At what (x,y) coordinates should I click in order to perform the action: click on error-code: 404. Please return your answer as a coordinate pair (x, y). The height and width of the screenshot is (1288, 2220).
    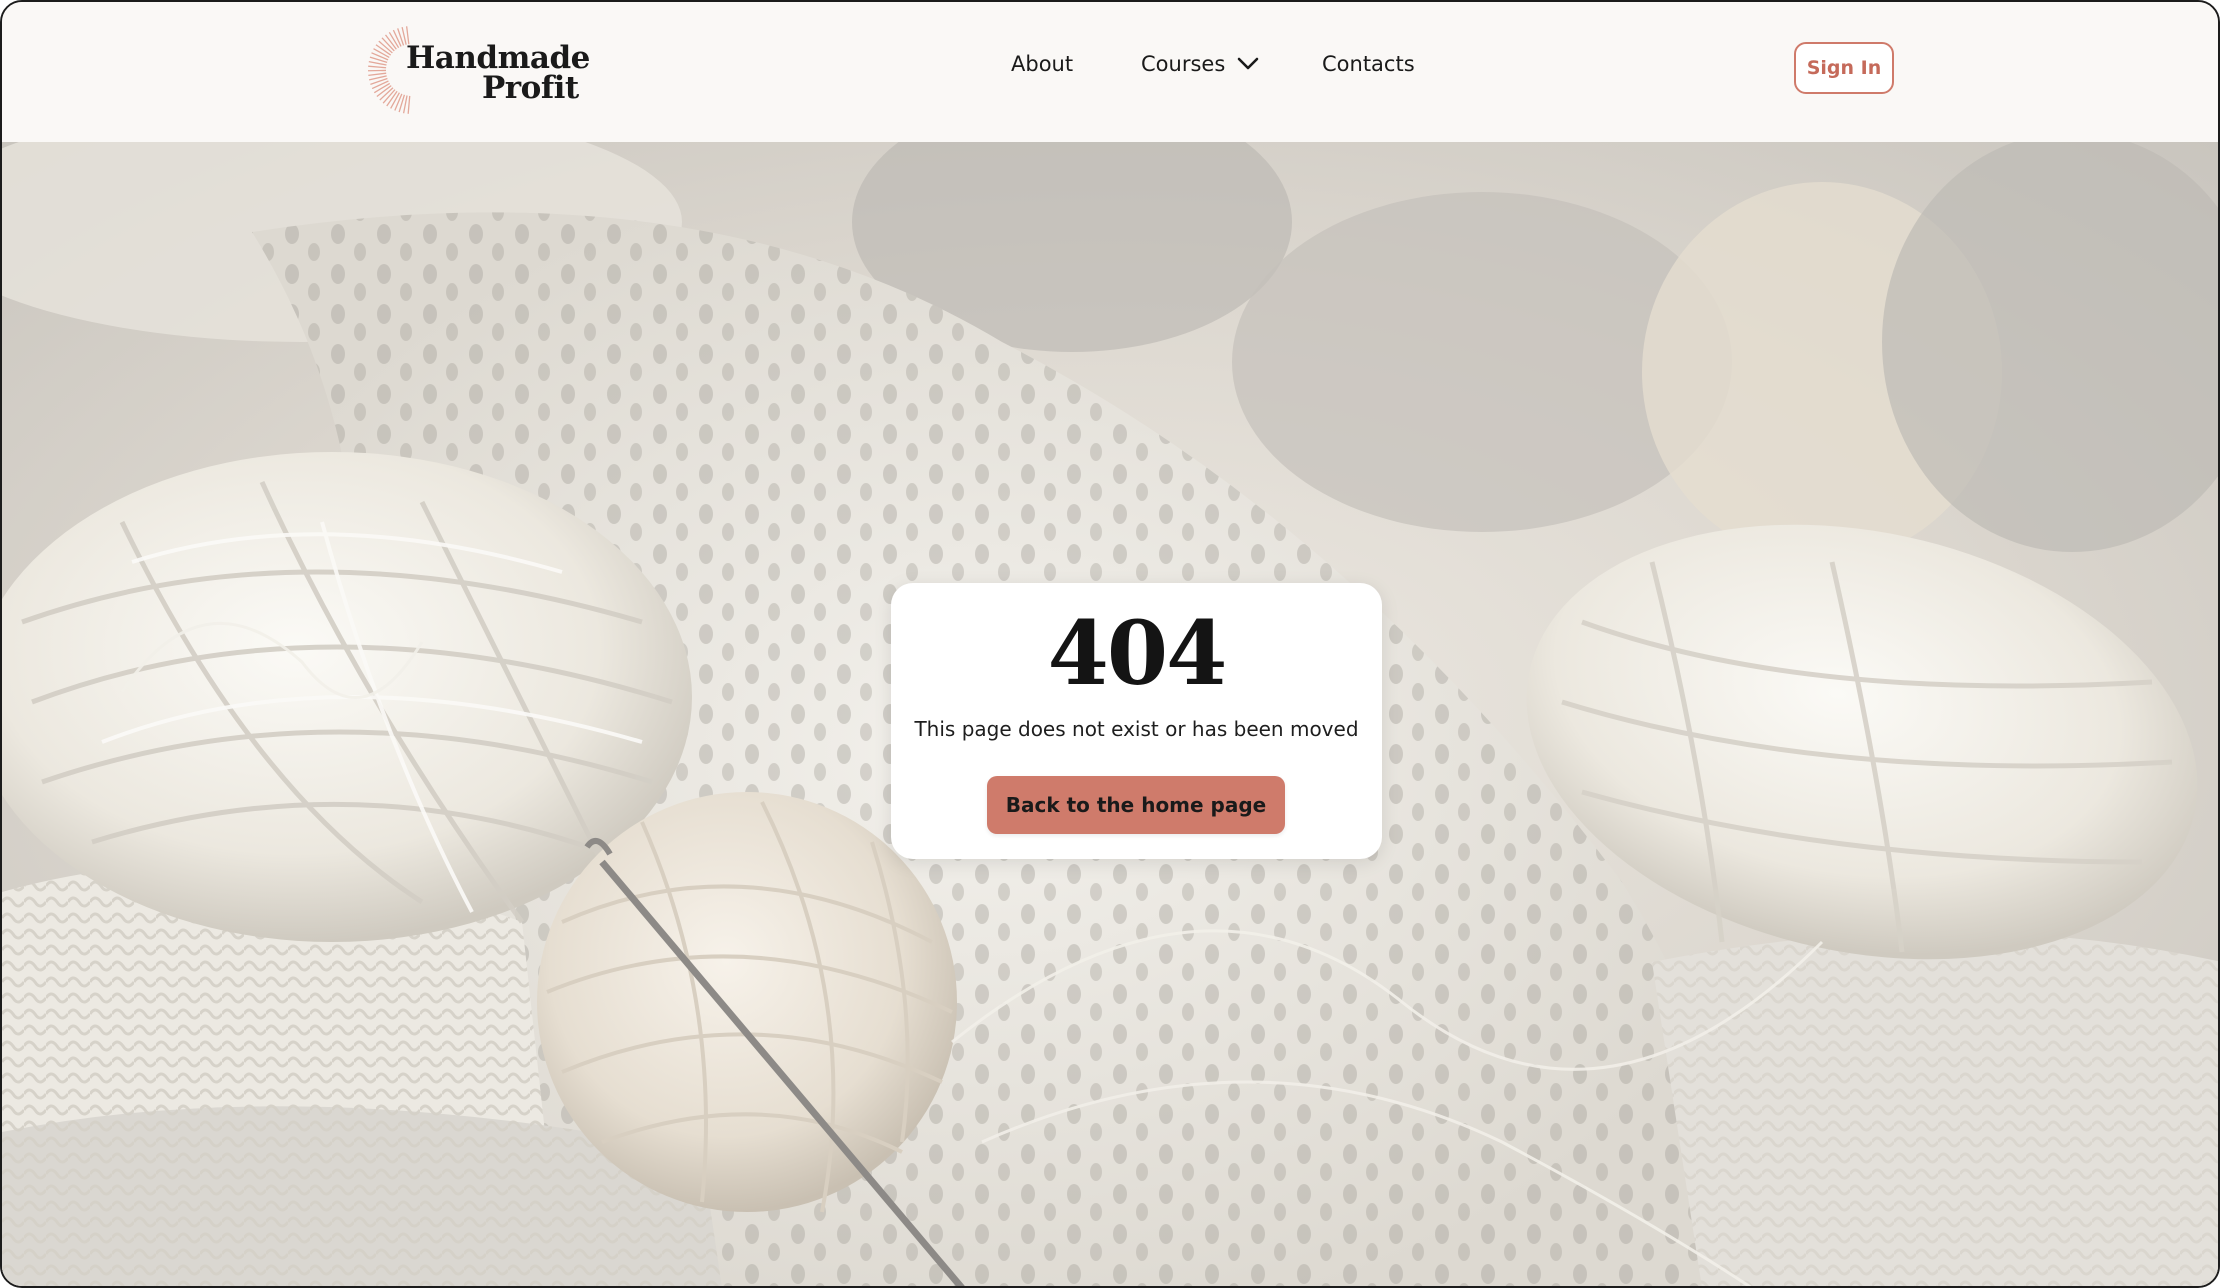
    Looking at the image, I should click on (1137, 653).